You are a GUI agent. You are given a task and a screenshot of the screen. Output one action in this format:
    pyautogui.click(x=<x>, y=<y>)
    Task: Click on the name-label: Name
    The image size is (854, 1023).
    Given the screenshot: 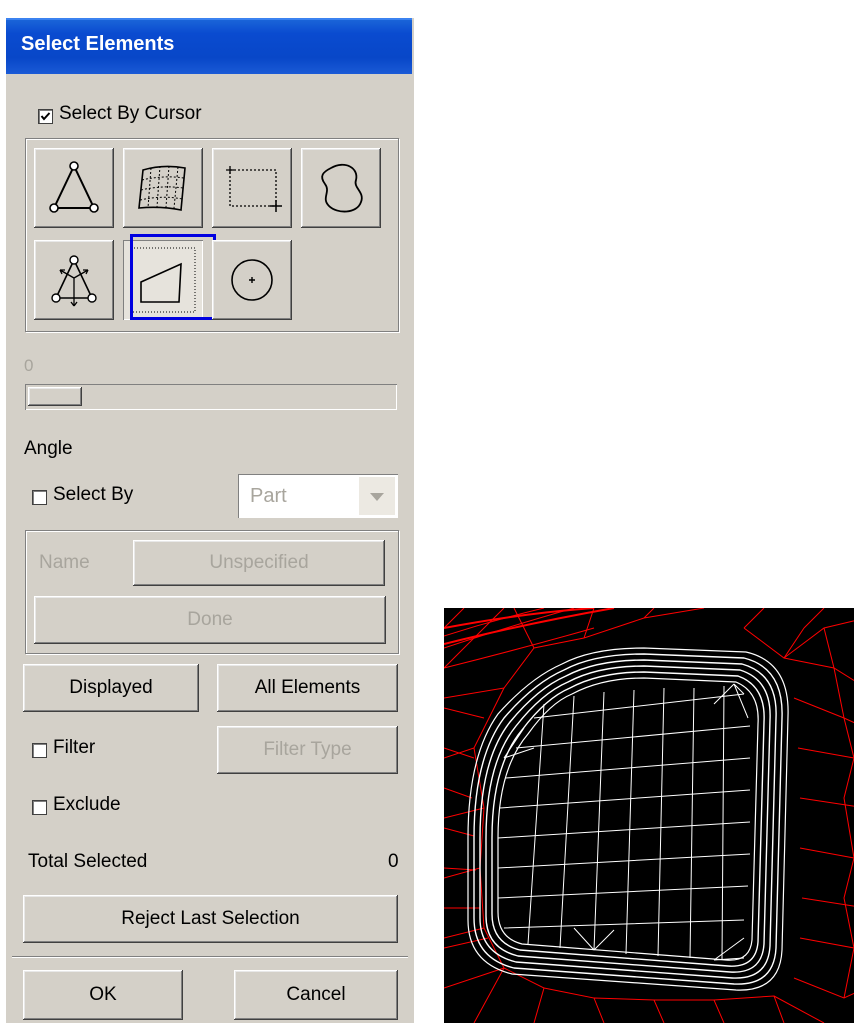 What is the action you would take?
    pyautogui.click(x=64, y=562)
    